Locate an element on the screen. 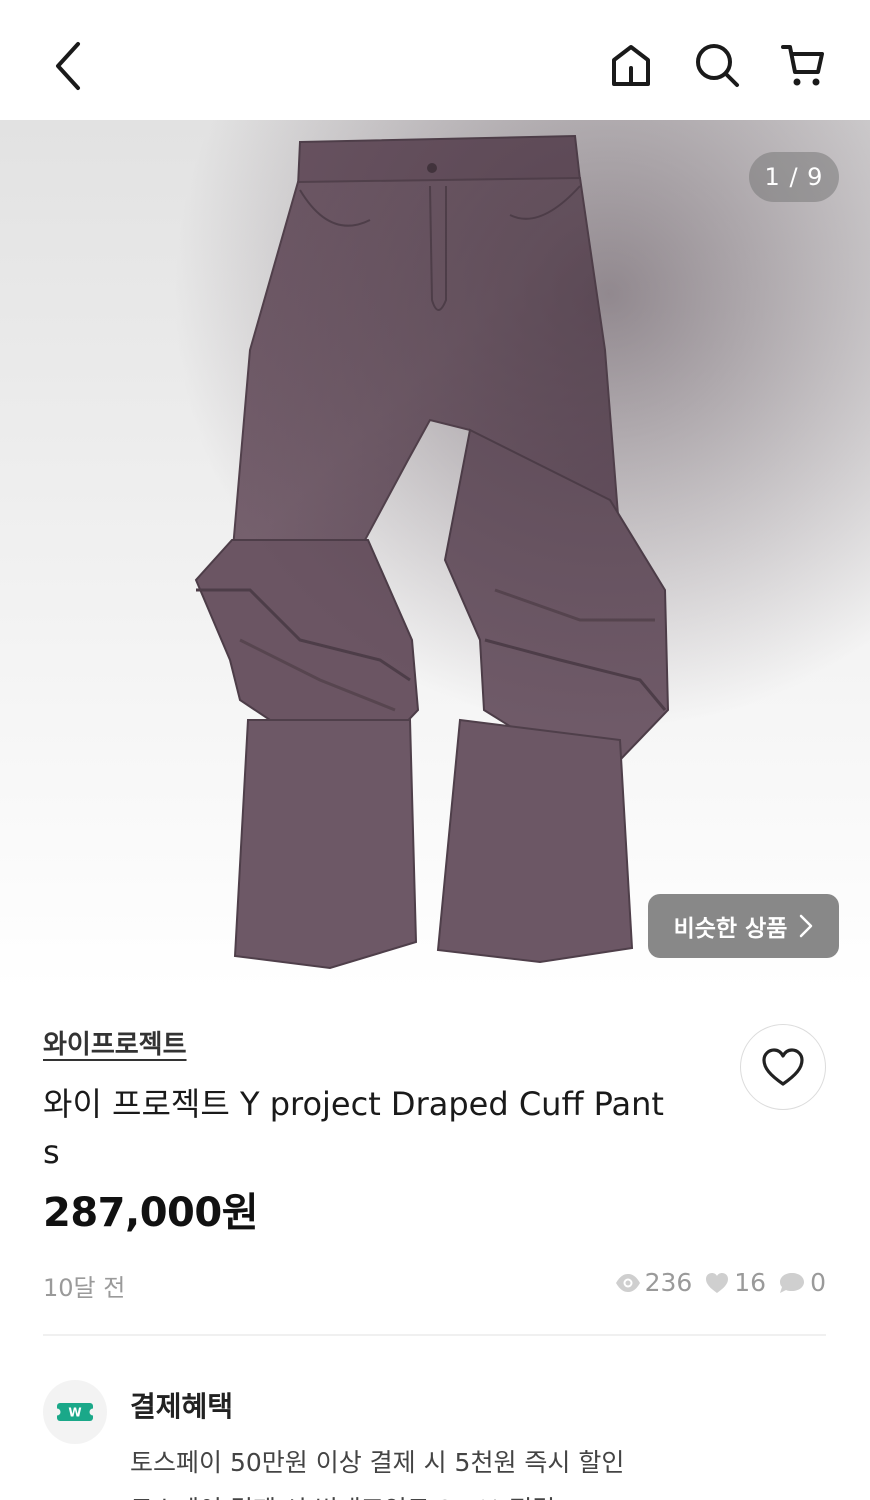 This screenshot has height=1500, width=870. likes-stat: 16 is located at coordinates (735, 1282).